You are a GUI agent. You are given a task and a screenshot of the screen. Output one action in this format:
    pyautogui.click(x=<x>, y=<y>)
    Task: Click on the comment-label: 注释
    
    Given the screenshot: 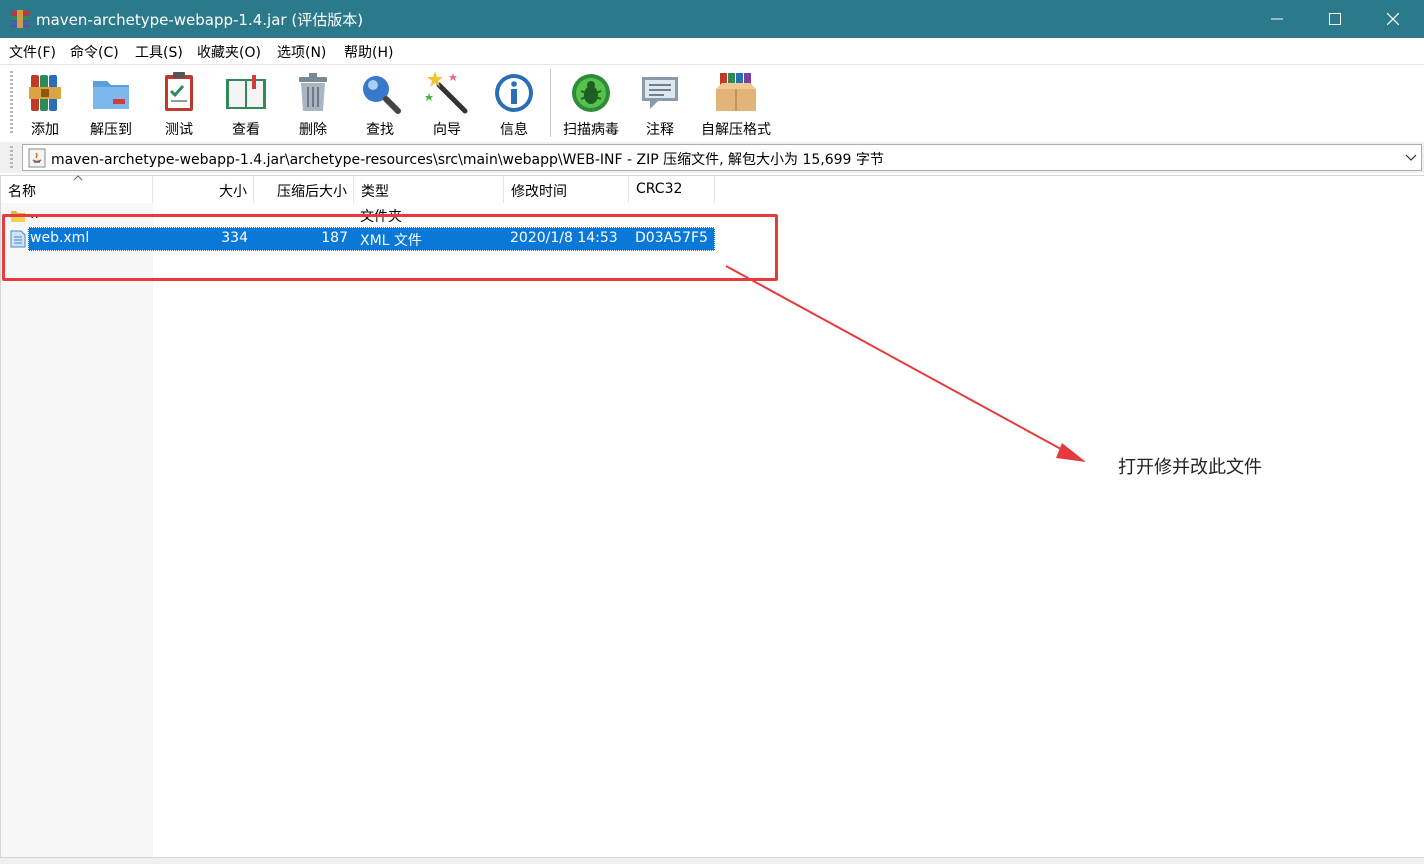 What is the action you would take?
    pyautogui.click(x=660, y=130)
    